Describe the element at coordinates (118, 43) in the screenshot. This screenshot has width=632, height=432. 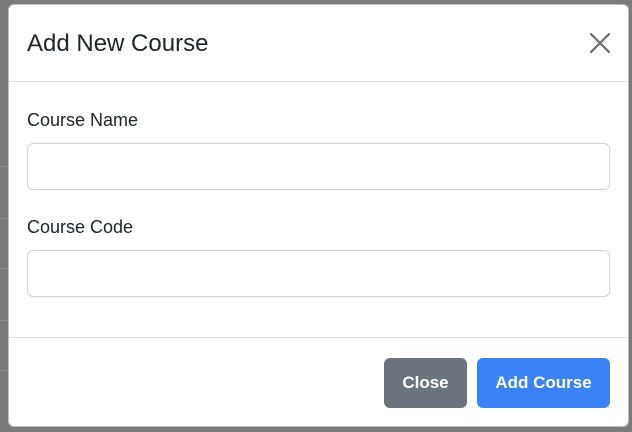
I see `modal-title: Add New Course` at that location.